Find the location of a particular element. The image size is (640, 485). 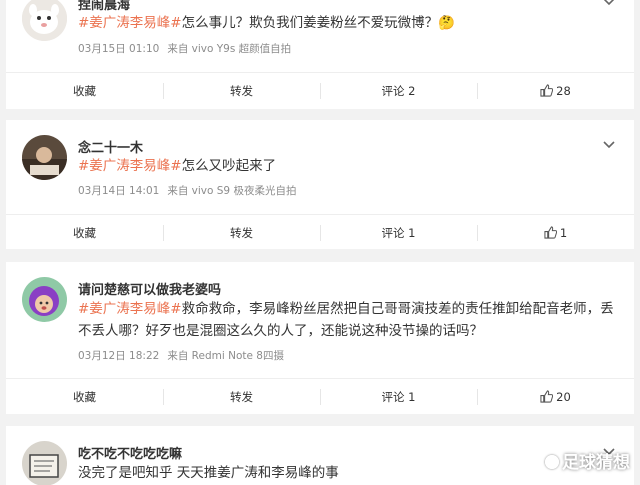

action-bar: 收藏 转发 评论 1 20 is located at coordinates (320, 396).